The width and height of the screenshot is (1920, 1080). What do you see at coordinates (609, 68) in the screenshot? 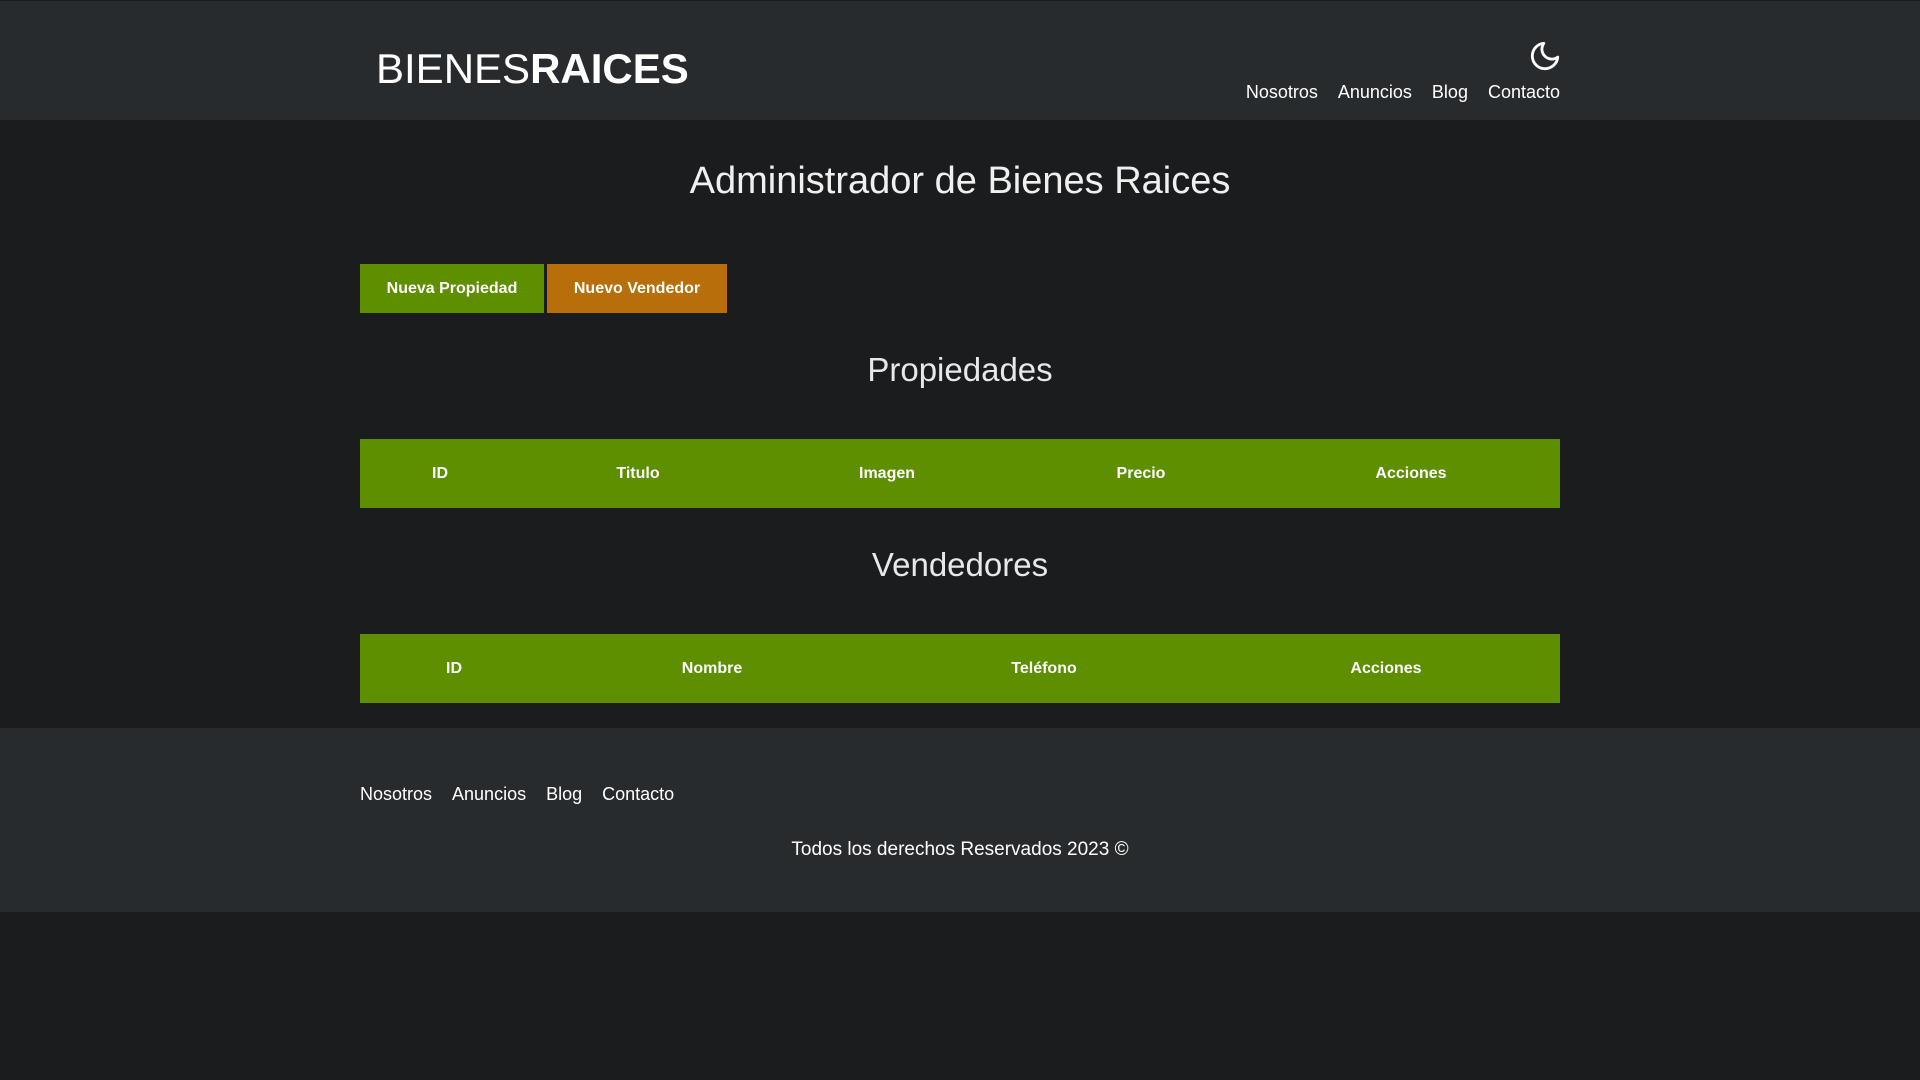
I see `logo-bold-text: RAICES` at bounding box center [609, 68].